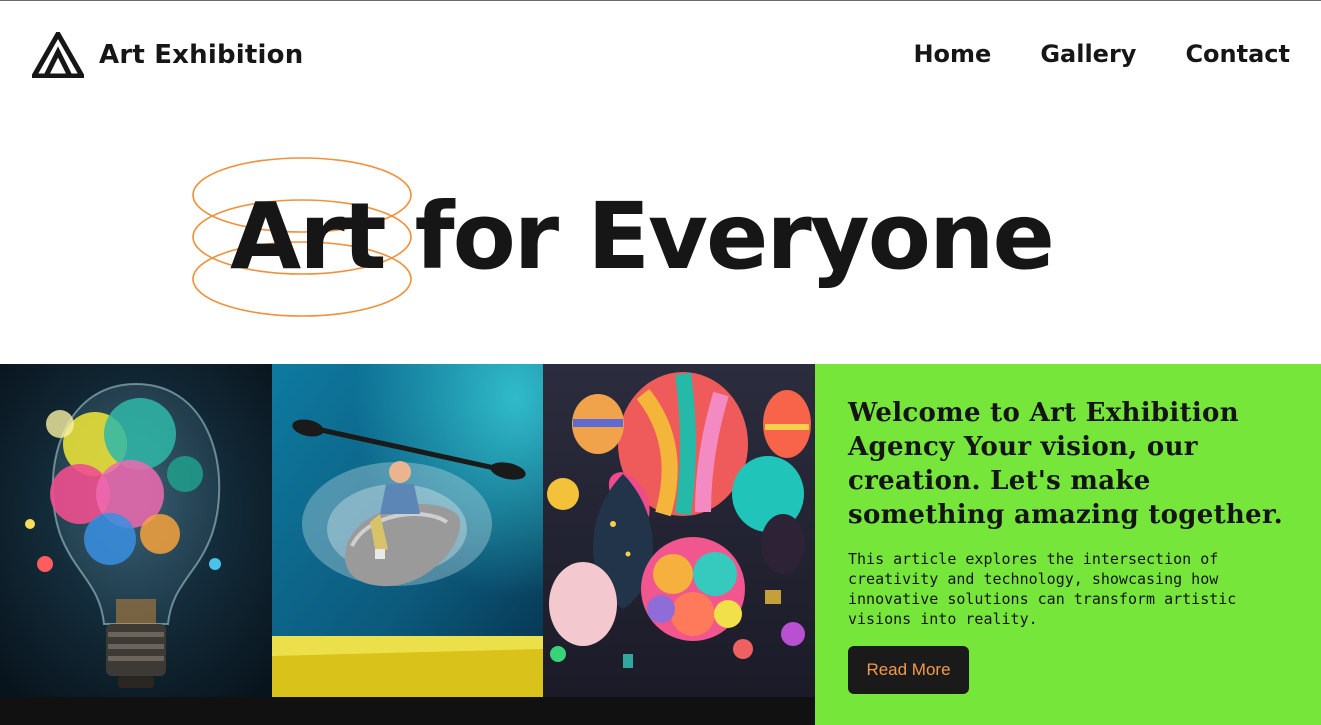 Image resolution: width=1321 pixels, height=725 pixels. What do you see at coordinates (908, 670) in the screenshot?
I see `read-more-button: Read More` at bounding box center [908, 670].